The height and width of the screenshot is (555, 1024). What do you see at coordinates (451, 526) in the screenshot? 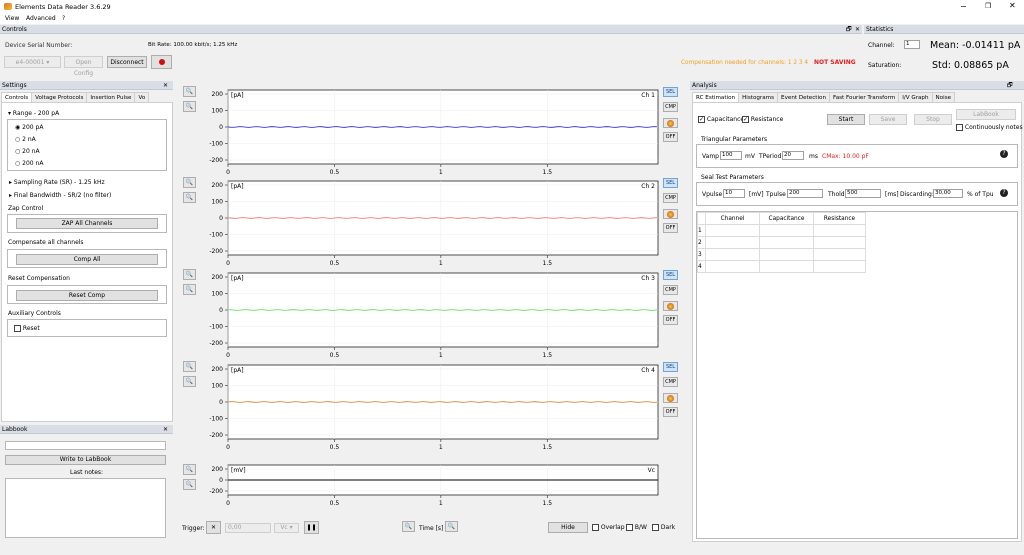
I see `time-zoom-out-button: 🔍` at bounding box center [451, 526].